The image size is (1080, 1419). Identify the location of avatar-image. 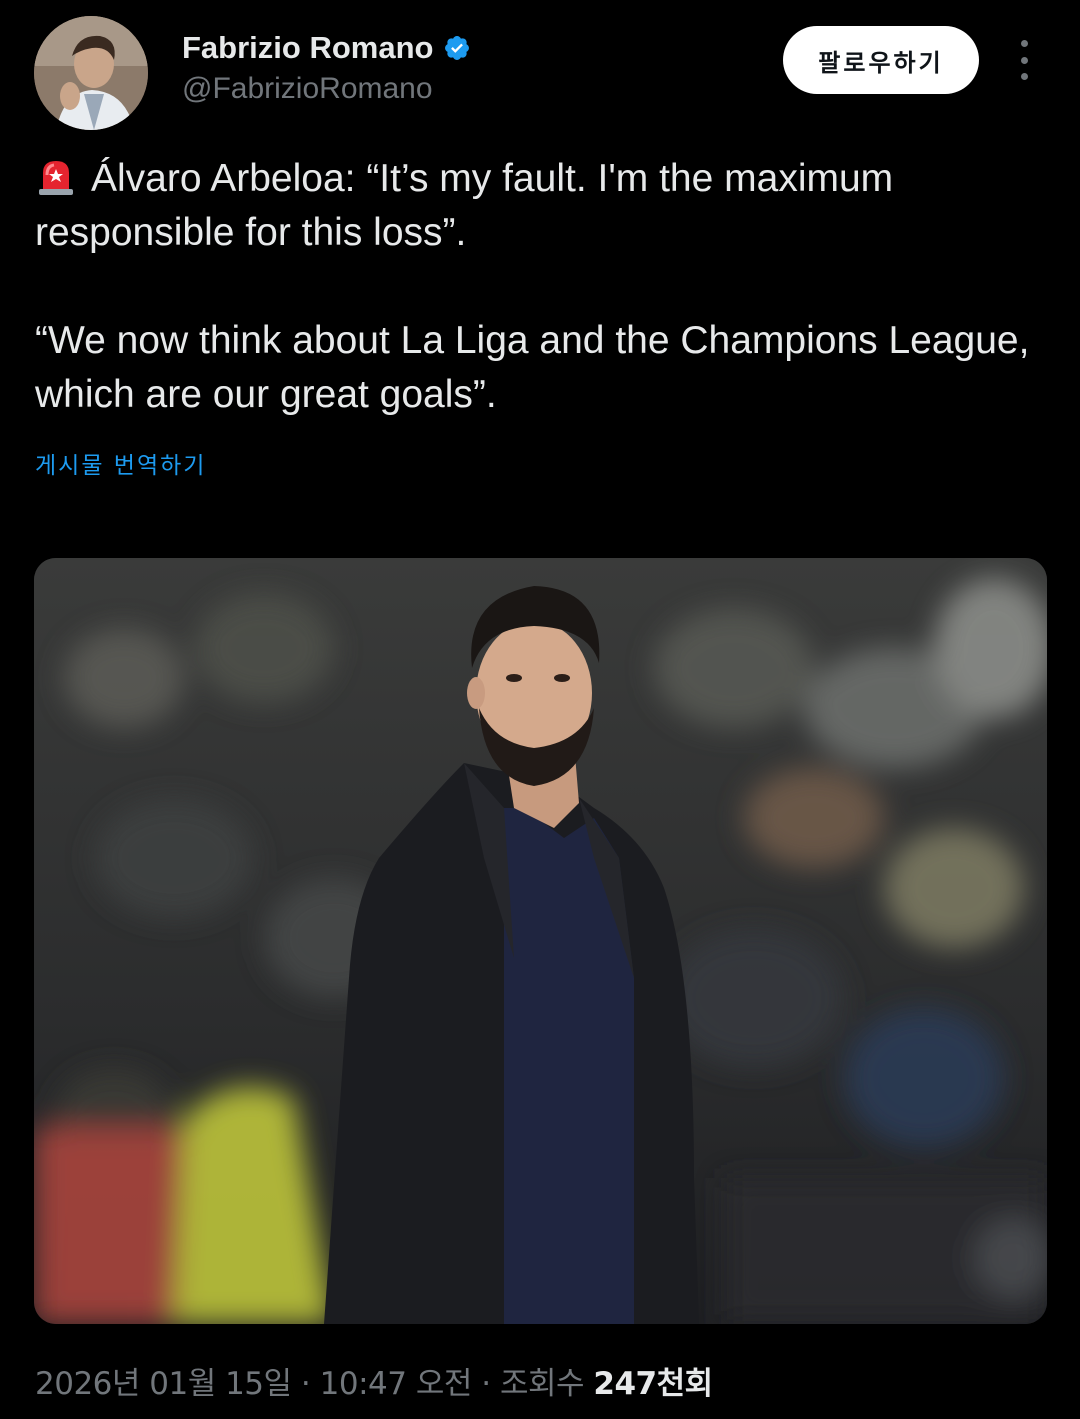
(91, 73).